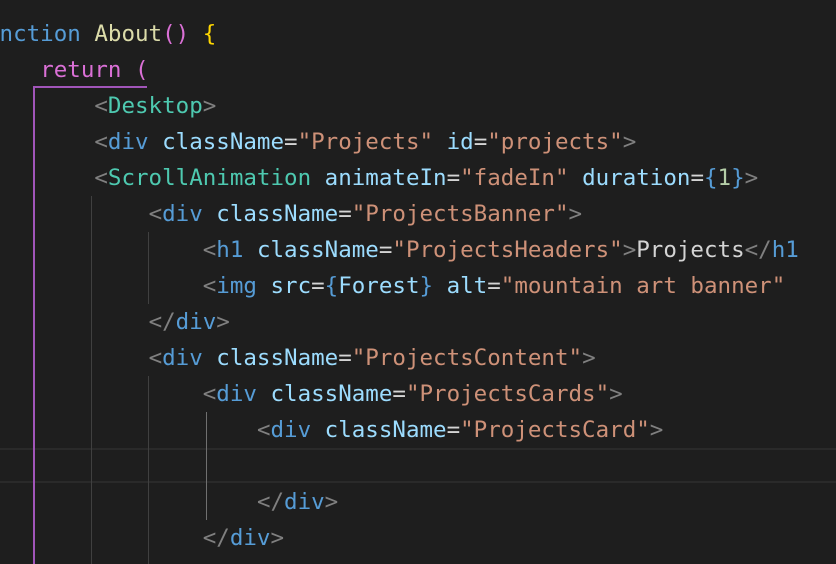 The height and width of the screenshot is (564, 836). Describe the element at coordinates (418, 466) in the screenshot. I see `code-line` at that location.